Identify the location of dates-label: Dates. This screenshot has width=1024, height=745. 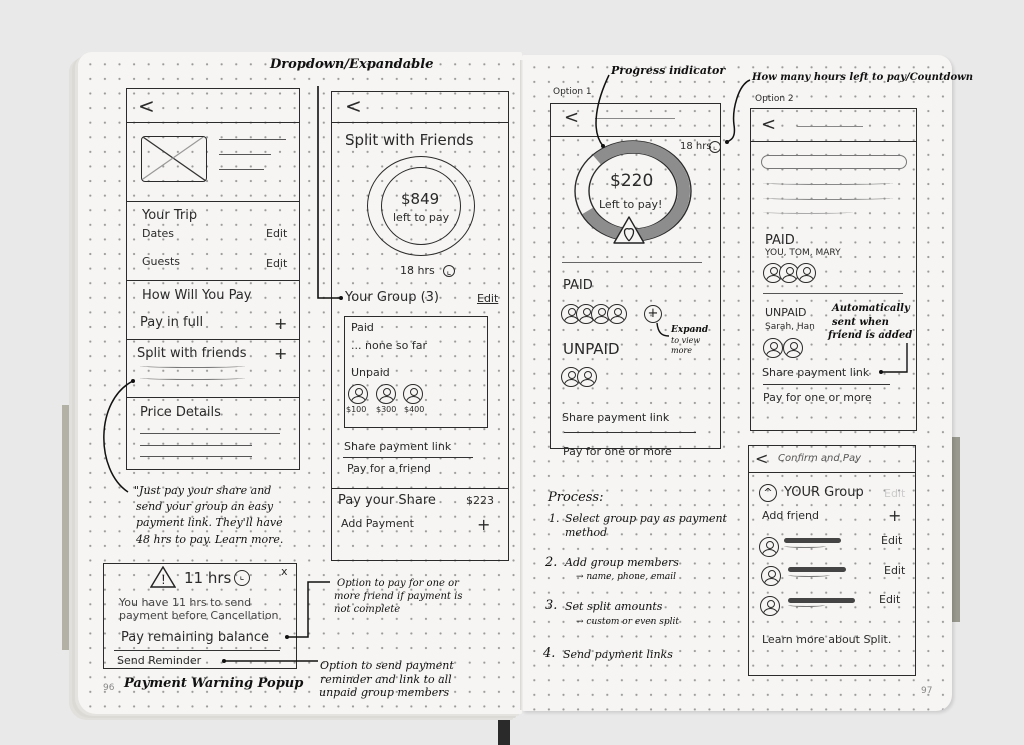
(158, 233).